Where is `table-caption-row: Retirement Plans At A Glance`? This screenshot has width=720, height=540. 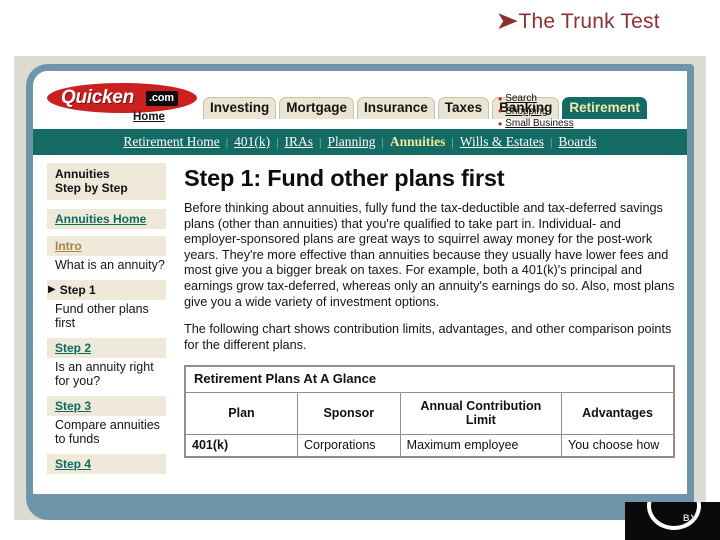 table-caption-row: Retirement Plans At A Glance is located at coordinates (429, 379).